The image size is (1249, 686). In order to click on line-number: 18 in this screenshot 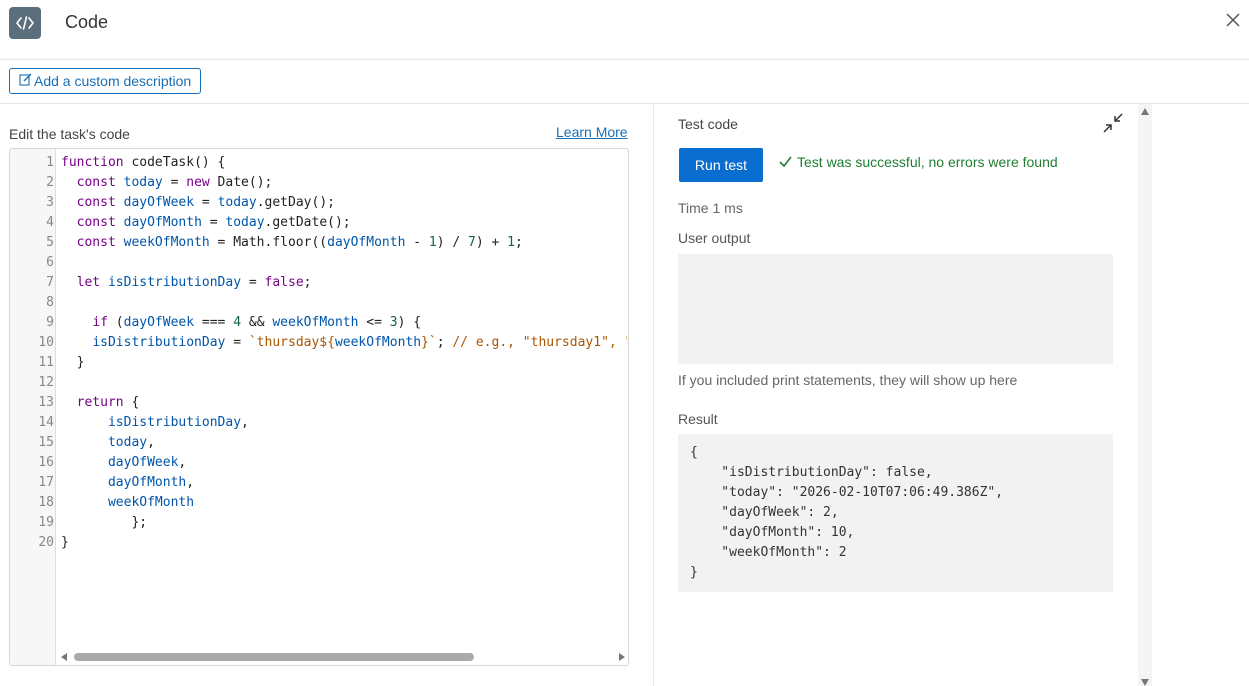, I will do `click(46, 502)`.